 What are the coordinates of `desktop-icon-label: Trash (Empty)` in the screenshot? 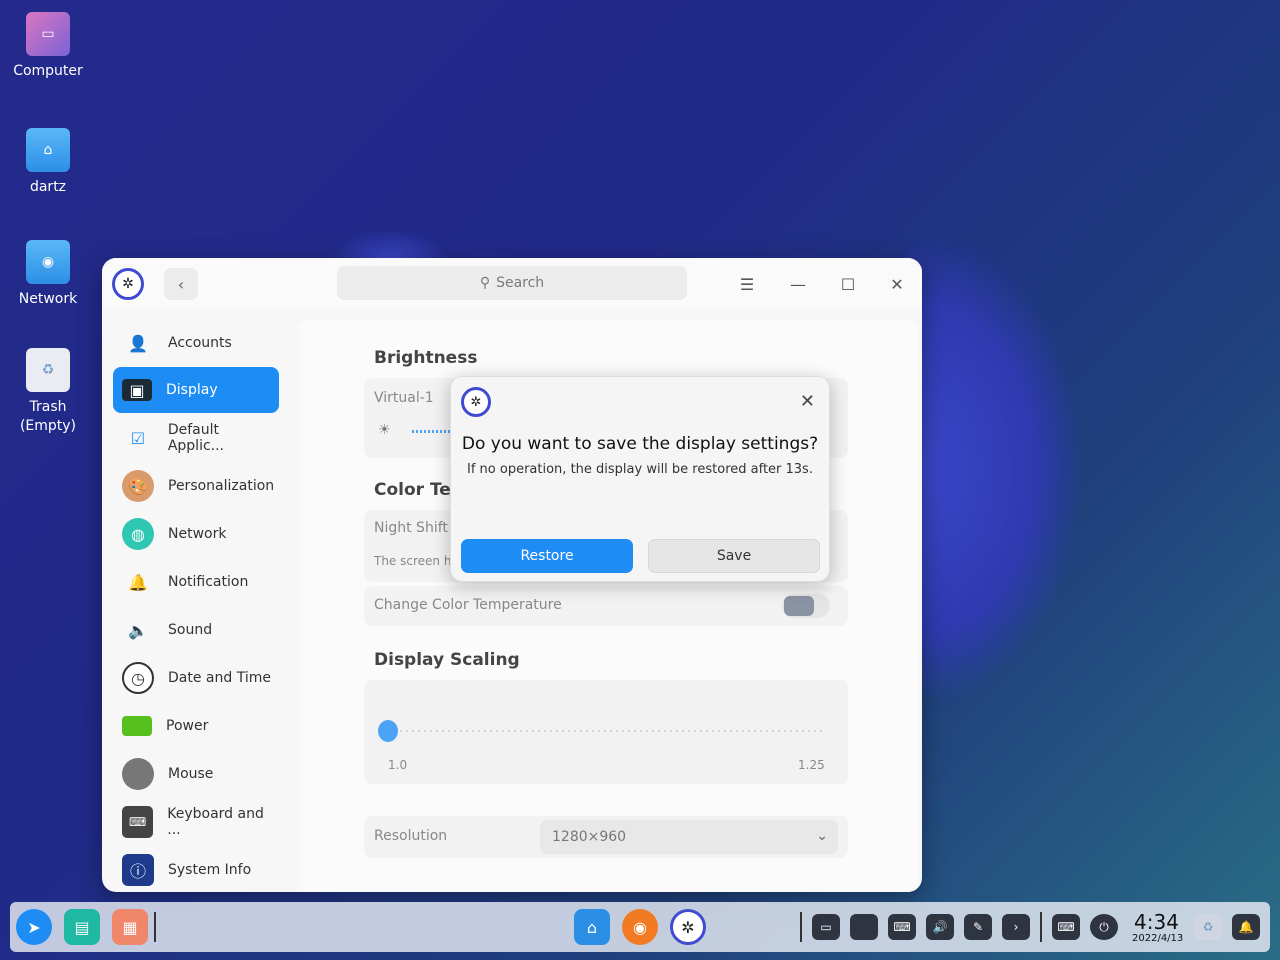 It's located at (48, 416).